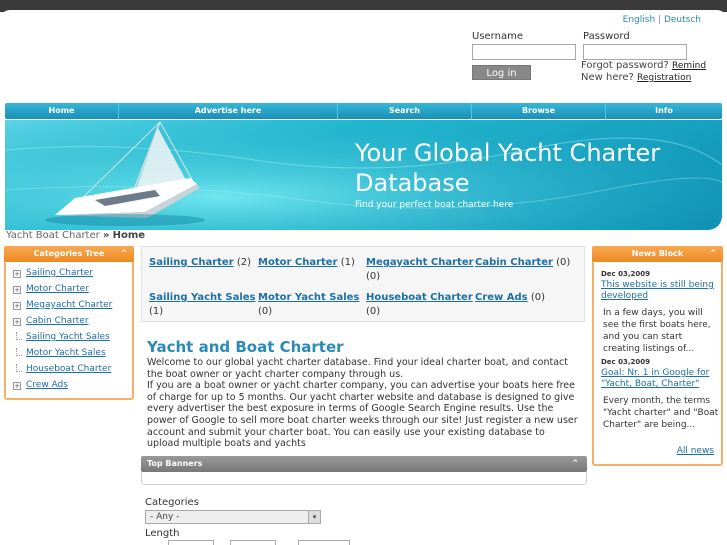  Describe the element at coordinates (68, 337) in the screenshot. I see `tree-link: Sailing Yacht Sales` at that location.